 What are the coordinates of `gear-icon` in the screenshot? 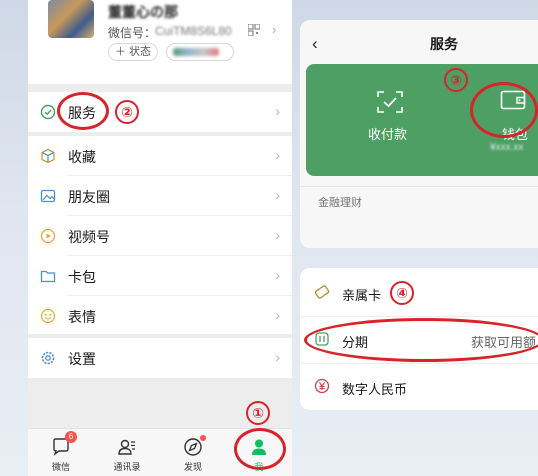 It's located at (48, 358).